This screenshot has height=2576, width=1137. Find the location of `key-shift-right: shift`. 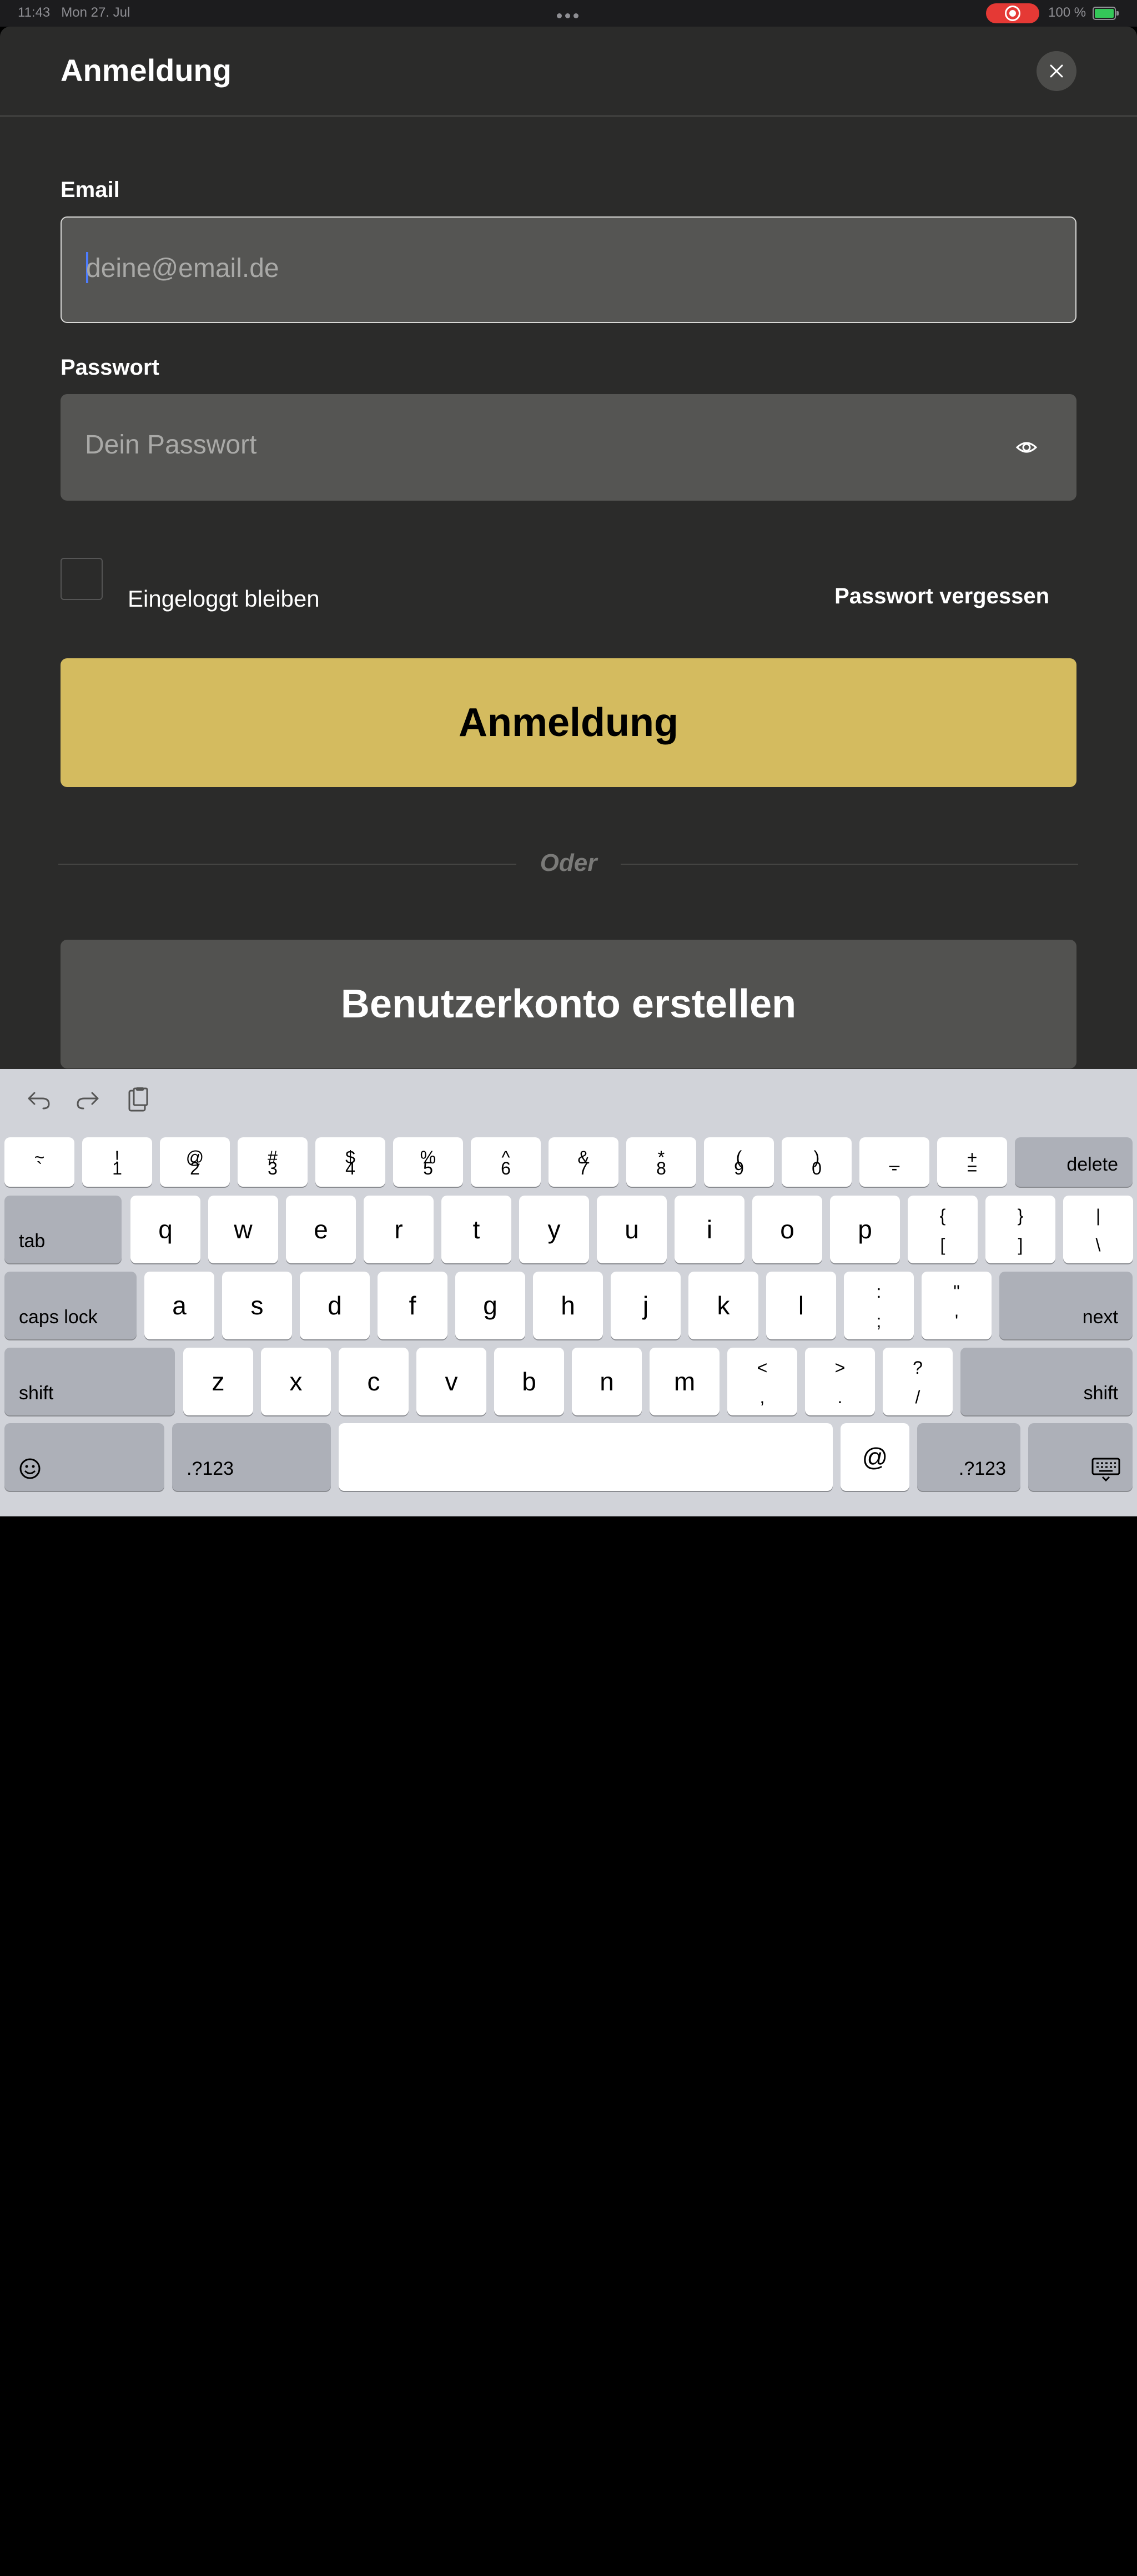

key-shift-right: shift is located at coordinates (1046, 1381).